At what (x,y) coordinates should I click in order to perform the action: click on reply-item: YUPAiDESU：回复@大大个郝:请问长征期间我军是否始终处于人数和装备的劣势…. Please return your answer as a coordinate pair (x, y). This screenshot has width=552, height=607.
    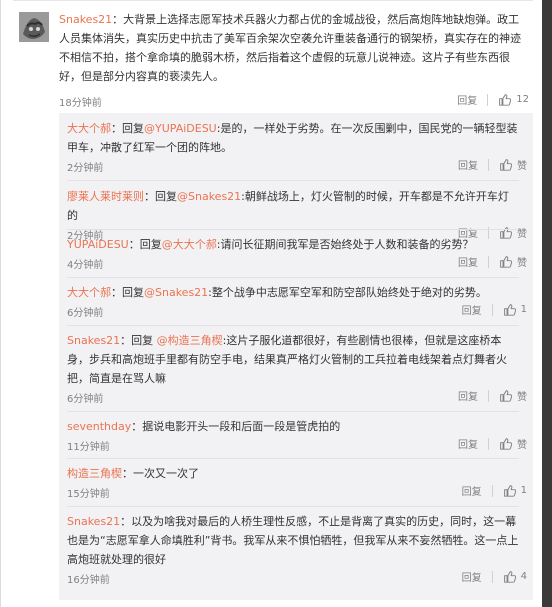
    Looking at the image, I should click on (297, 253).